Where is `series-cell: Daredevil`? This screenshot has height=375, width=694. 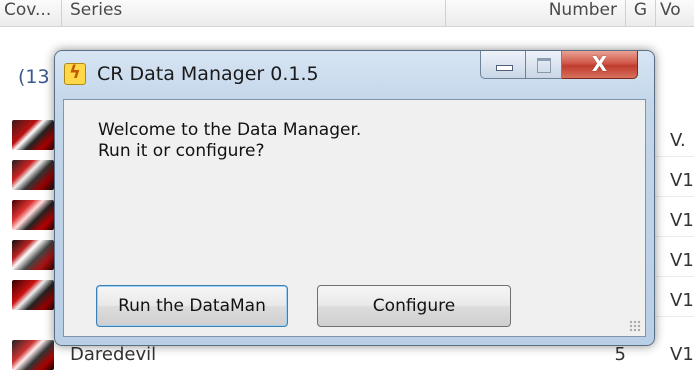 series-cell: Daredevil is located at coordinates (113, 354).